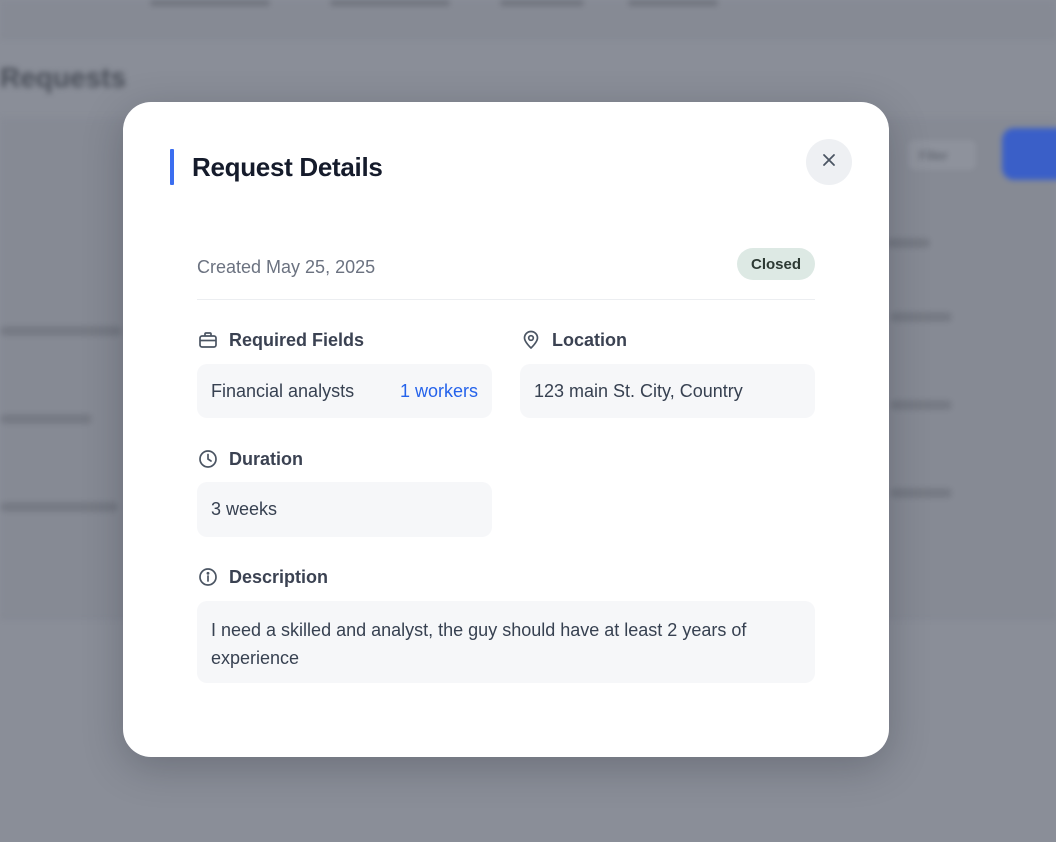 Image resolution: width=1056 pixels, height=842 pixels. I want to click on clock-icon, so click(208, 459).